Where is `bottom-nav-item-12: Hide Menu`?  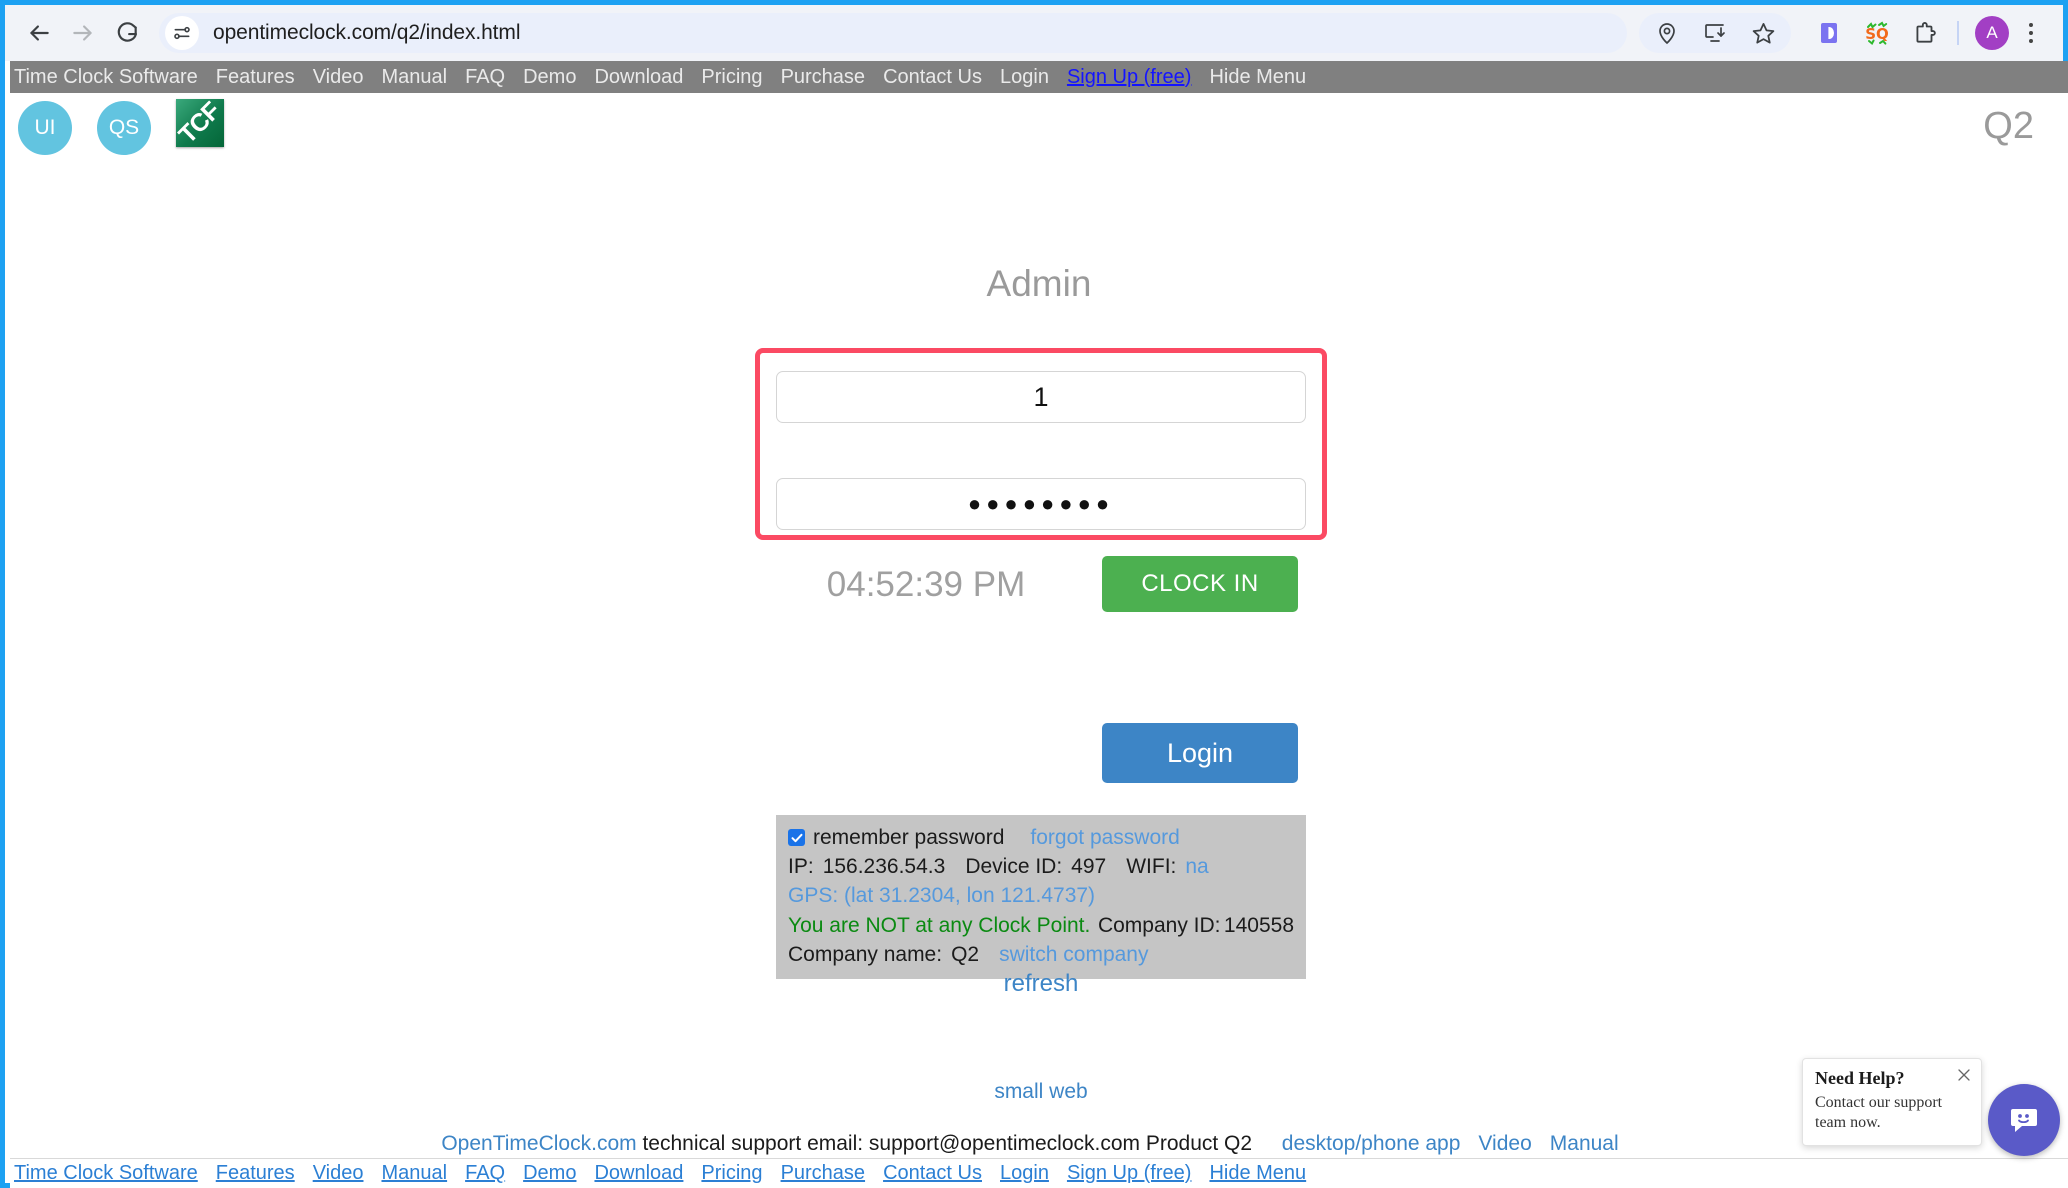
bottom-nav-item-12: Hide Menu is located at coordinates (1257, 1173).